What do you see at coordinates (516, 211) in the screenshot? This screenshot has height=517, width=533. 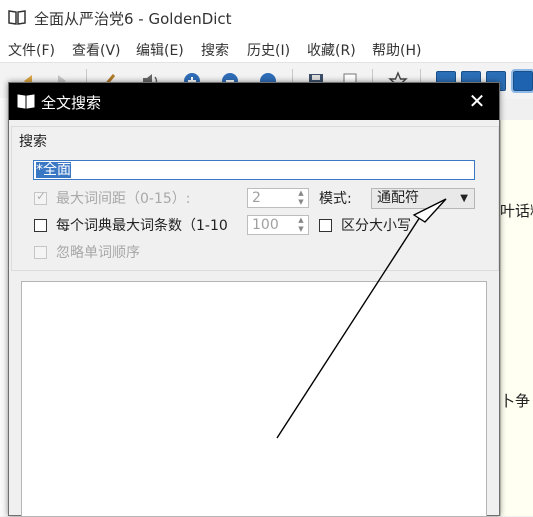 I see `article-text-fragment: 叶话料` at bounding box center [516, 211].